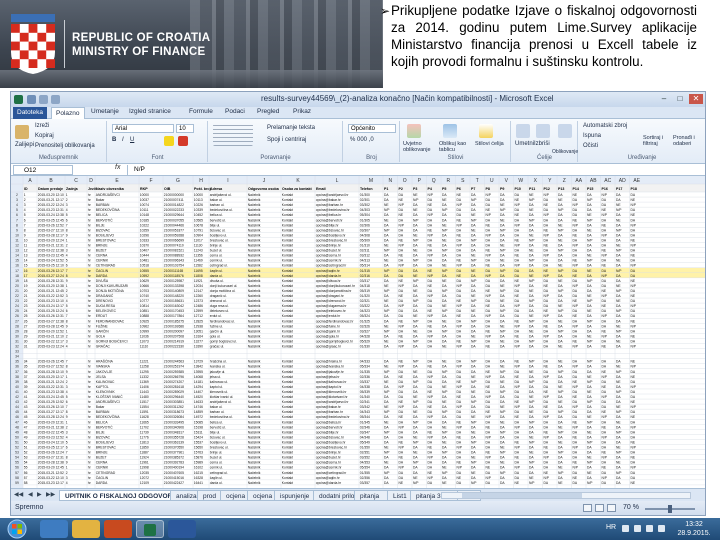  I want to click on font-name-select: Arial, so click(143, 128).